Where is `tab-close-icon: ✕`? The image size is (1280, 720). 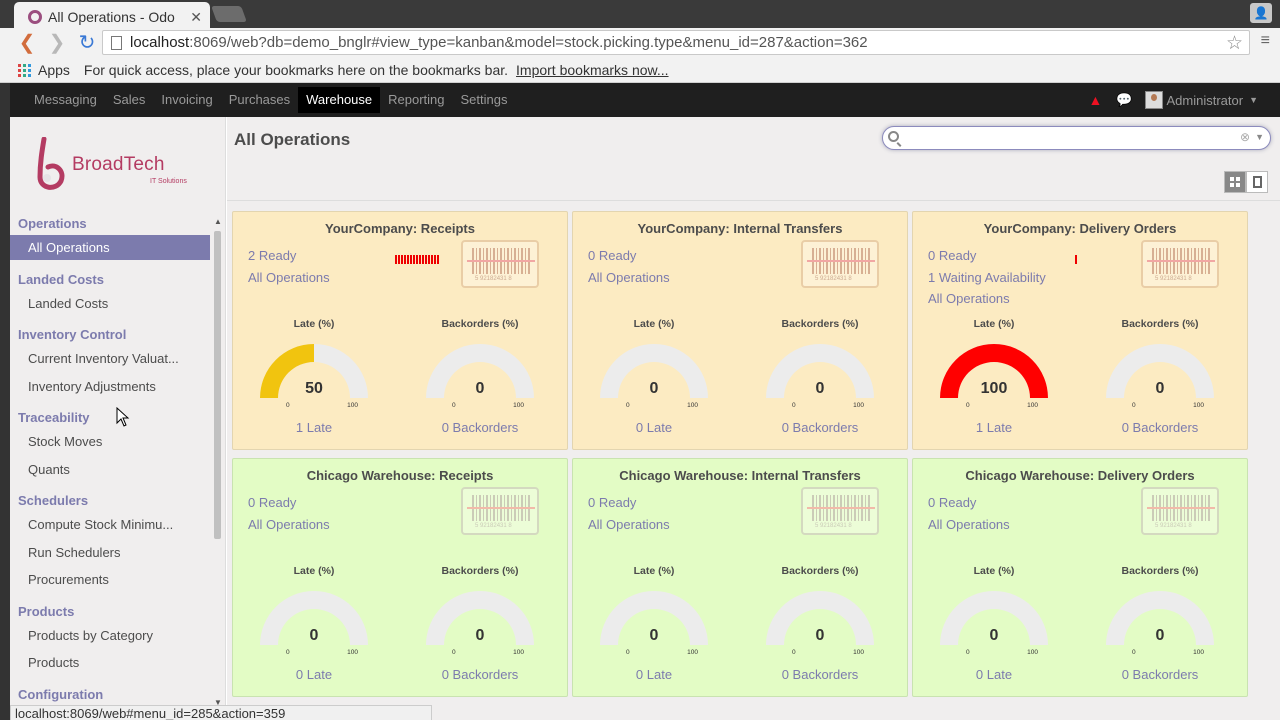
tab-close-icon: ✕ is located at coordinates (196, 17).